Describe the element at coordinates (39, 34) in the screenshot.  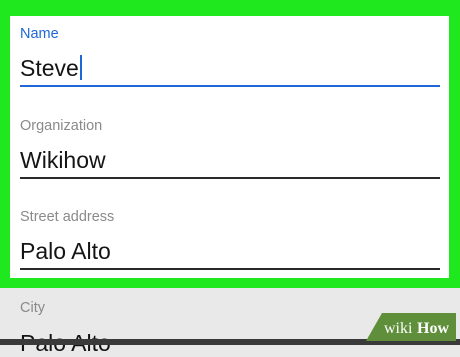
I see `name-label: Name` at that location.